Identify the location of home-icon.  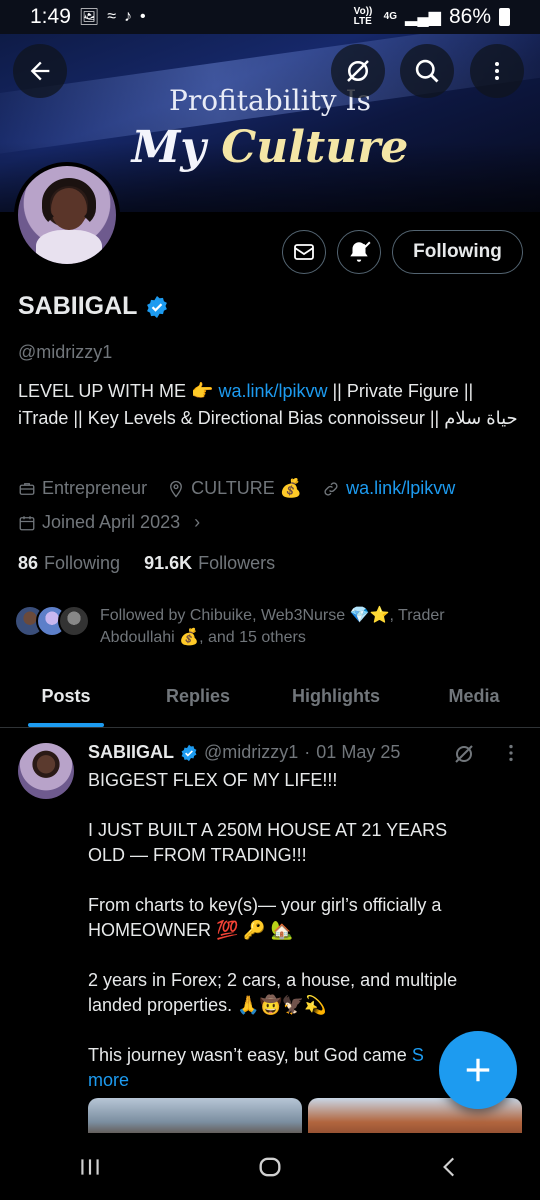
(270, 1167).